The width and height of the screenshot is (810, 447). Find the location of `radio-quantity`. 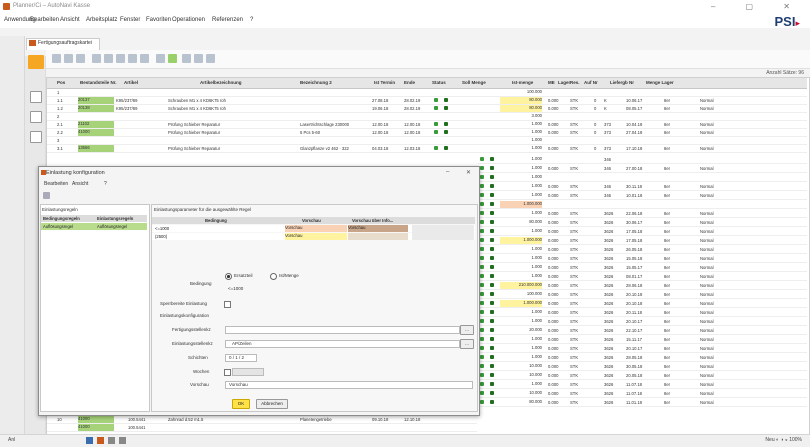

radio-quantity is located at coordinates (273, 276).